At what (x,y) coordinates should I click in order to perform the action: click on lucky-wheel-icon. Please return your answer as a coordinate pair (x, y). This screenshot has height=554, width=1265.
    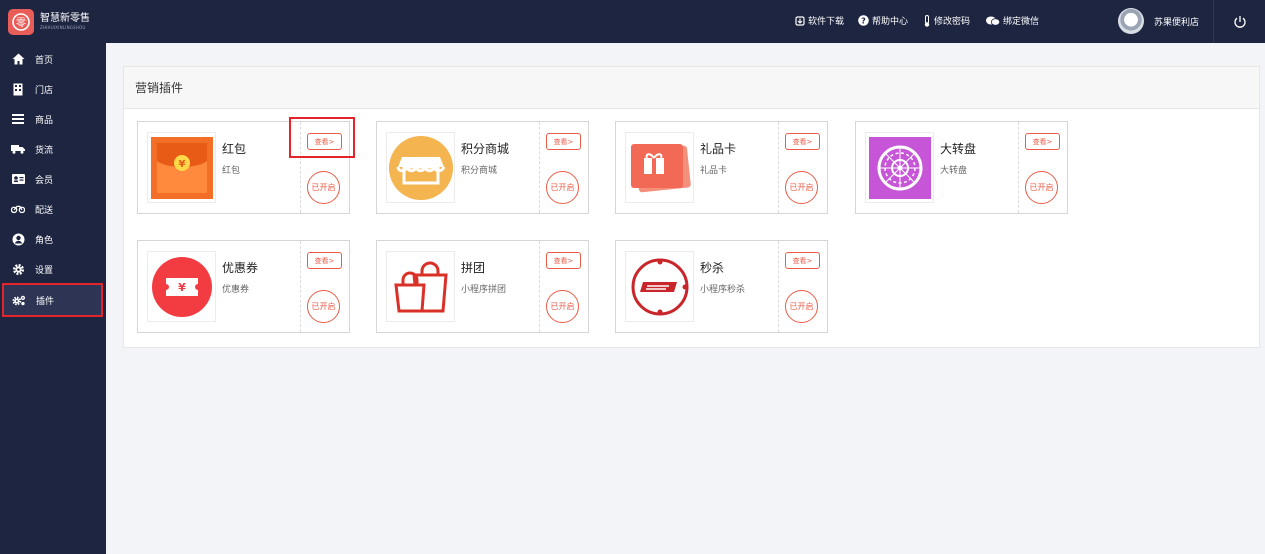
    Looking at the image, I should click on (899, 167).